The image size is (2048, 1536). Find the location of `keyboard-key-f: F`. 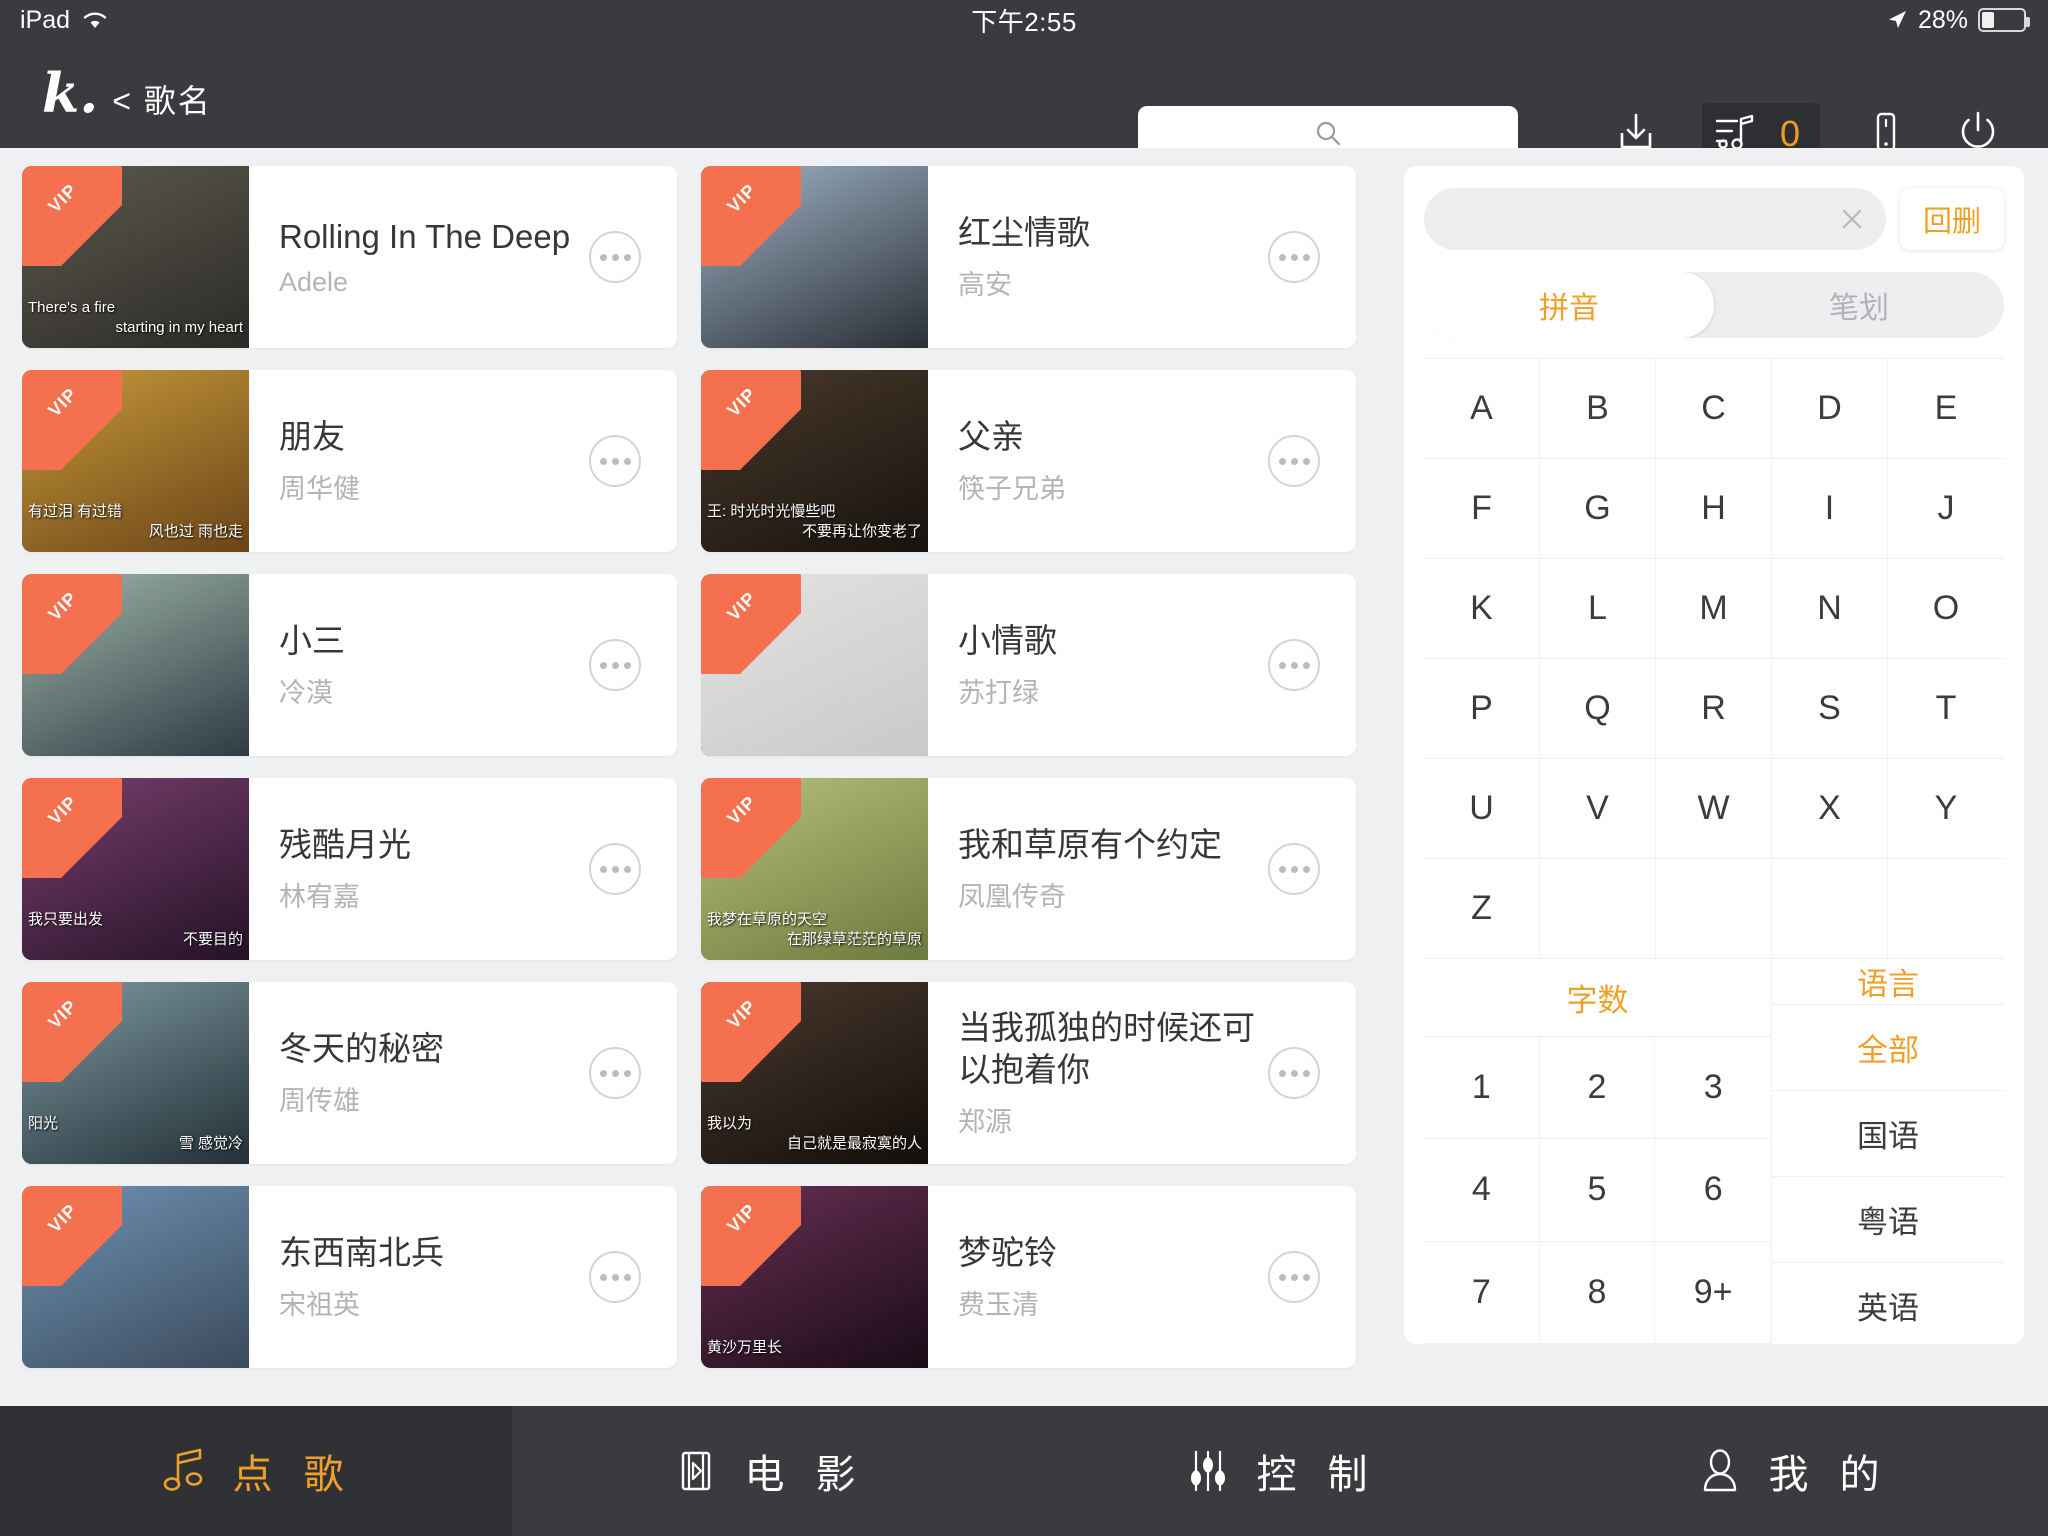

keyboard-key-f: F is located at coordinates (1482, 509).